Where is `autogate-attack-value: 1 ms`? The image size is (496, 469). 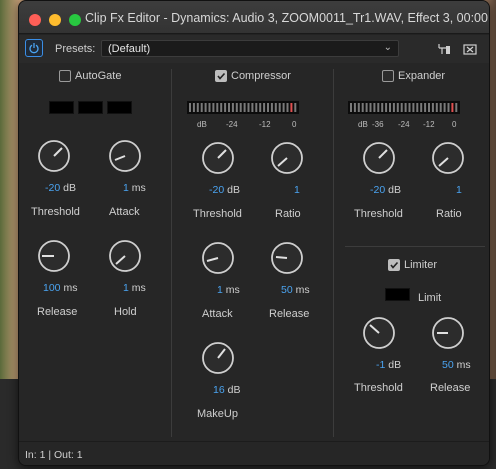 autogate-attack-value: 1 ms is located at coordinates (134, 188).